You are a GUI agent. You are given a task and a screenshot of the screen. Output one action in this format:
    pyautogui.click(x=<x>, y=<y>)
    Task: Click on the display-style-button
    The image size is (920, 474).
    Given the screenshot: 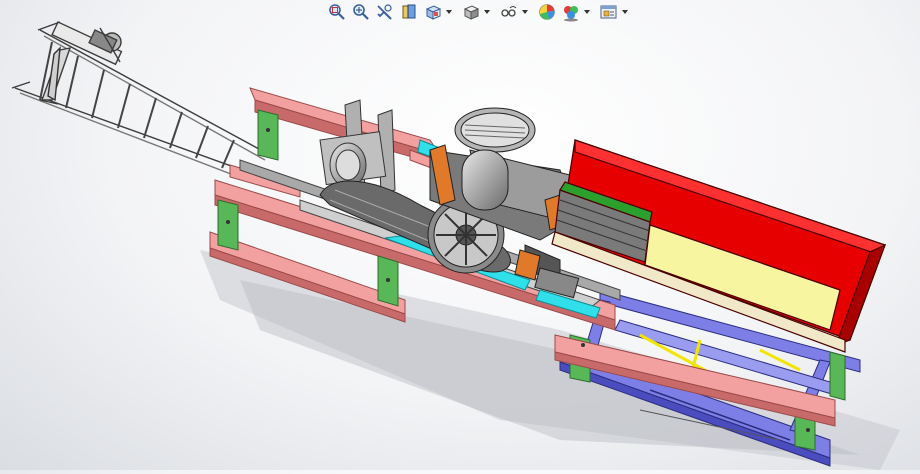 What is the action you would take?
    pyautogui.click(x=471, y=12)
    